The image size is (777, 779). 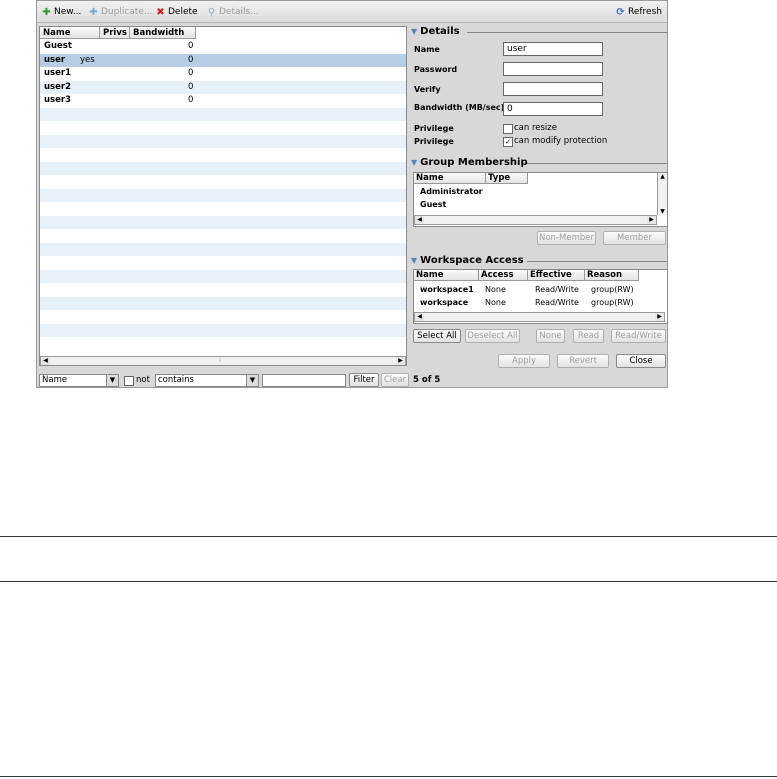 I want to click on bandwidth-field: 0, so click(x=553, y=109).